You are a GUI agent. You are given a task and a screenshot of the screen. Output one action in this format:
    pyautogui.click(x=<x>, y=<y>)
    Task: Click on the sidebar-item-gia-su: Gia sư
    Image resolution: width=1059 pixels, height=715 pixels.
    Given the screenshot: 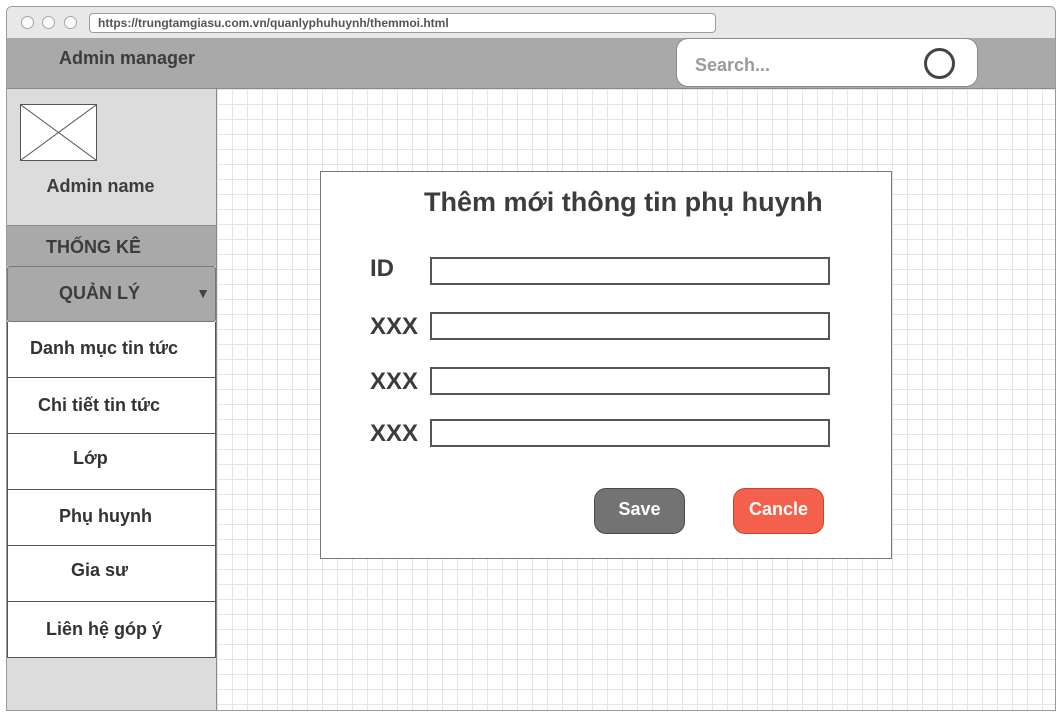 What is the action you would take?
    pyautogui.click(x=111, y=574)
    